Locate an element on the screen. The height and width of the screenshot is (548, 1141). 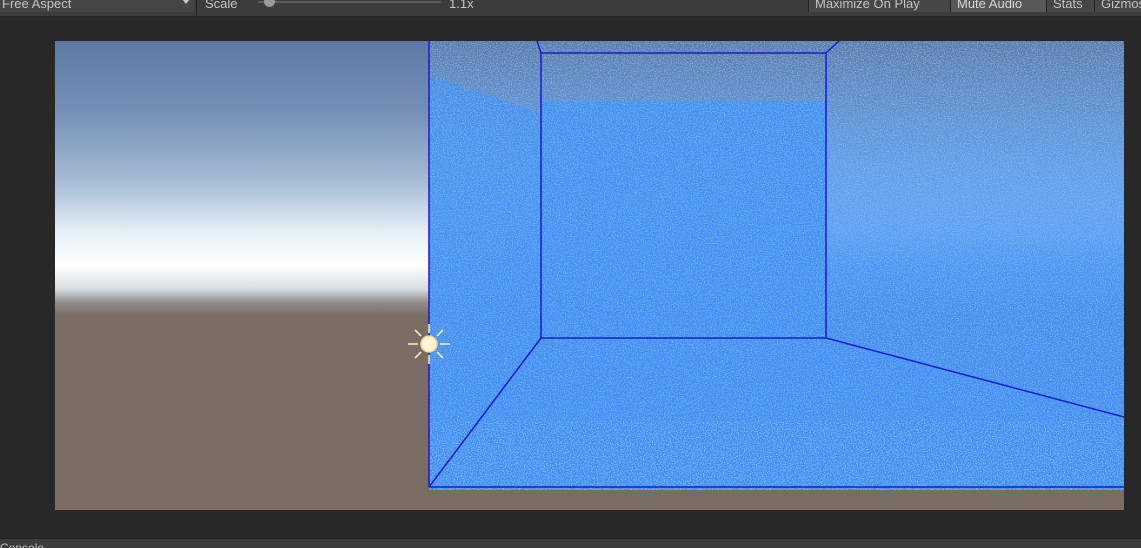
mute-audio-button: Mute Audio is located at coordinates (998, 6).